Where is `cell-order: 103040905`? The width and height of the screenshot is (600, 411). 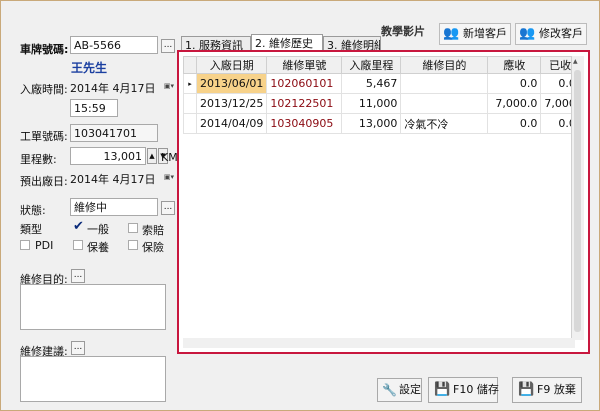 cell-order: 103040905 is located at coordinates (304, 123).